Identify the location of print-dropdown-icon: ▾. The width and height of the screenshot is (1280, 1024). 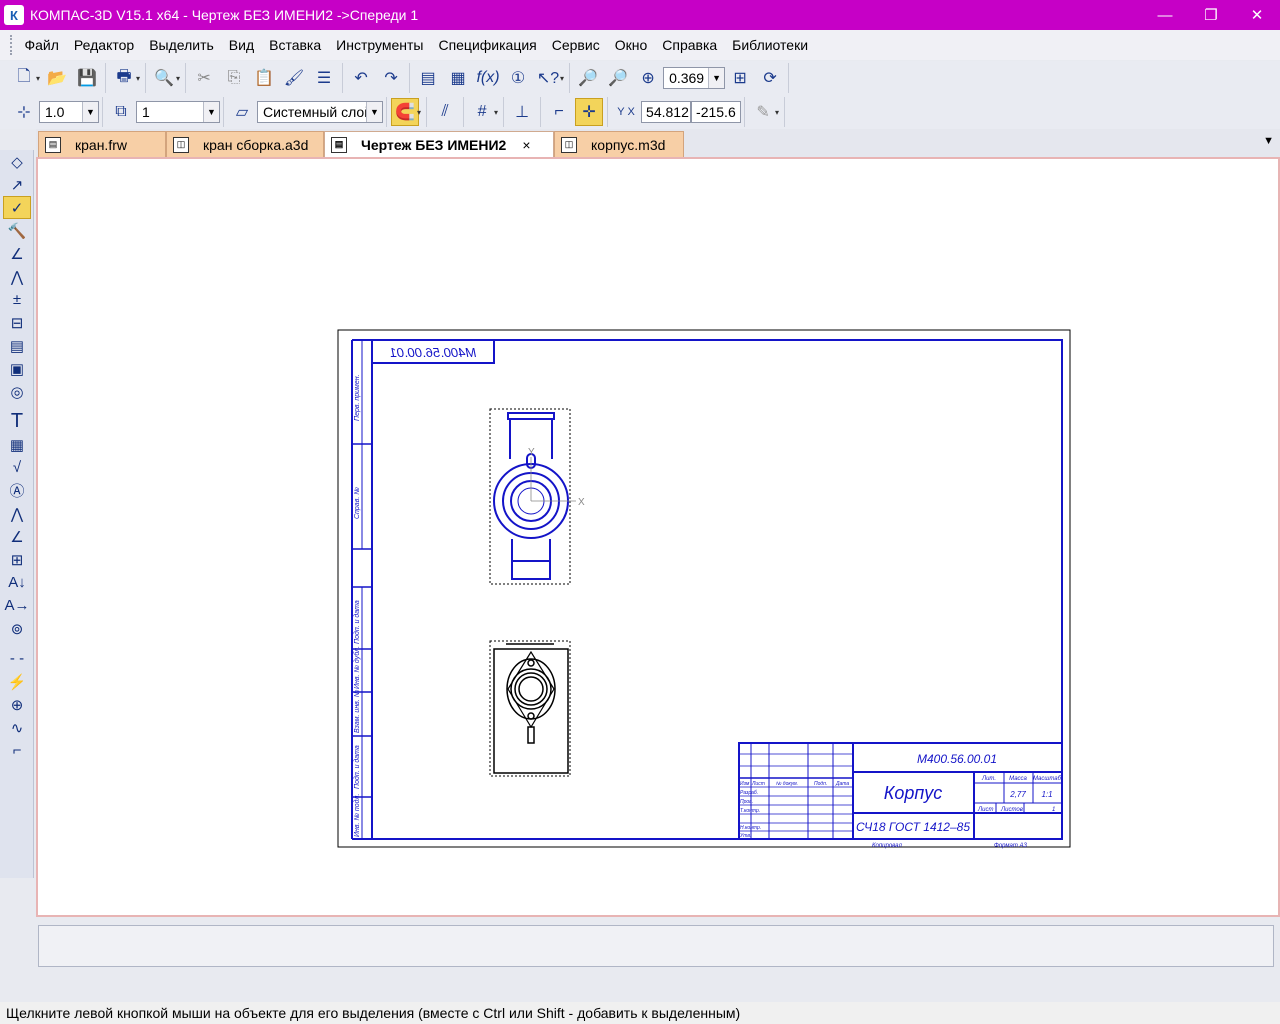
(138, 78).